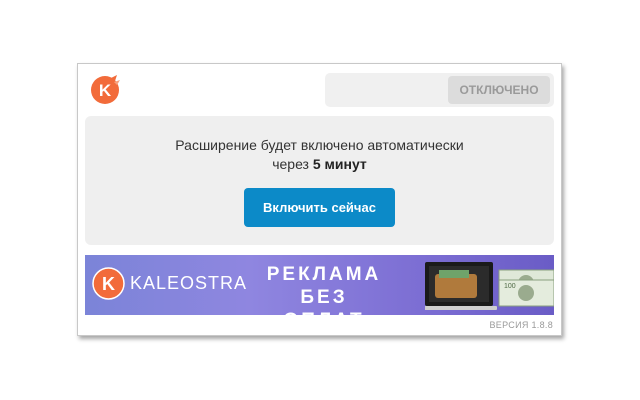 Image resolution: width=640 pixels, height=400 pixels. What do you see at coordinates (489, 286) in the screenshot?
I see `laptop-money-illustration: 100` at bounding box center [489, 286].